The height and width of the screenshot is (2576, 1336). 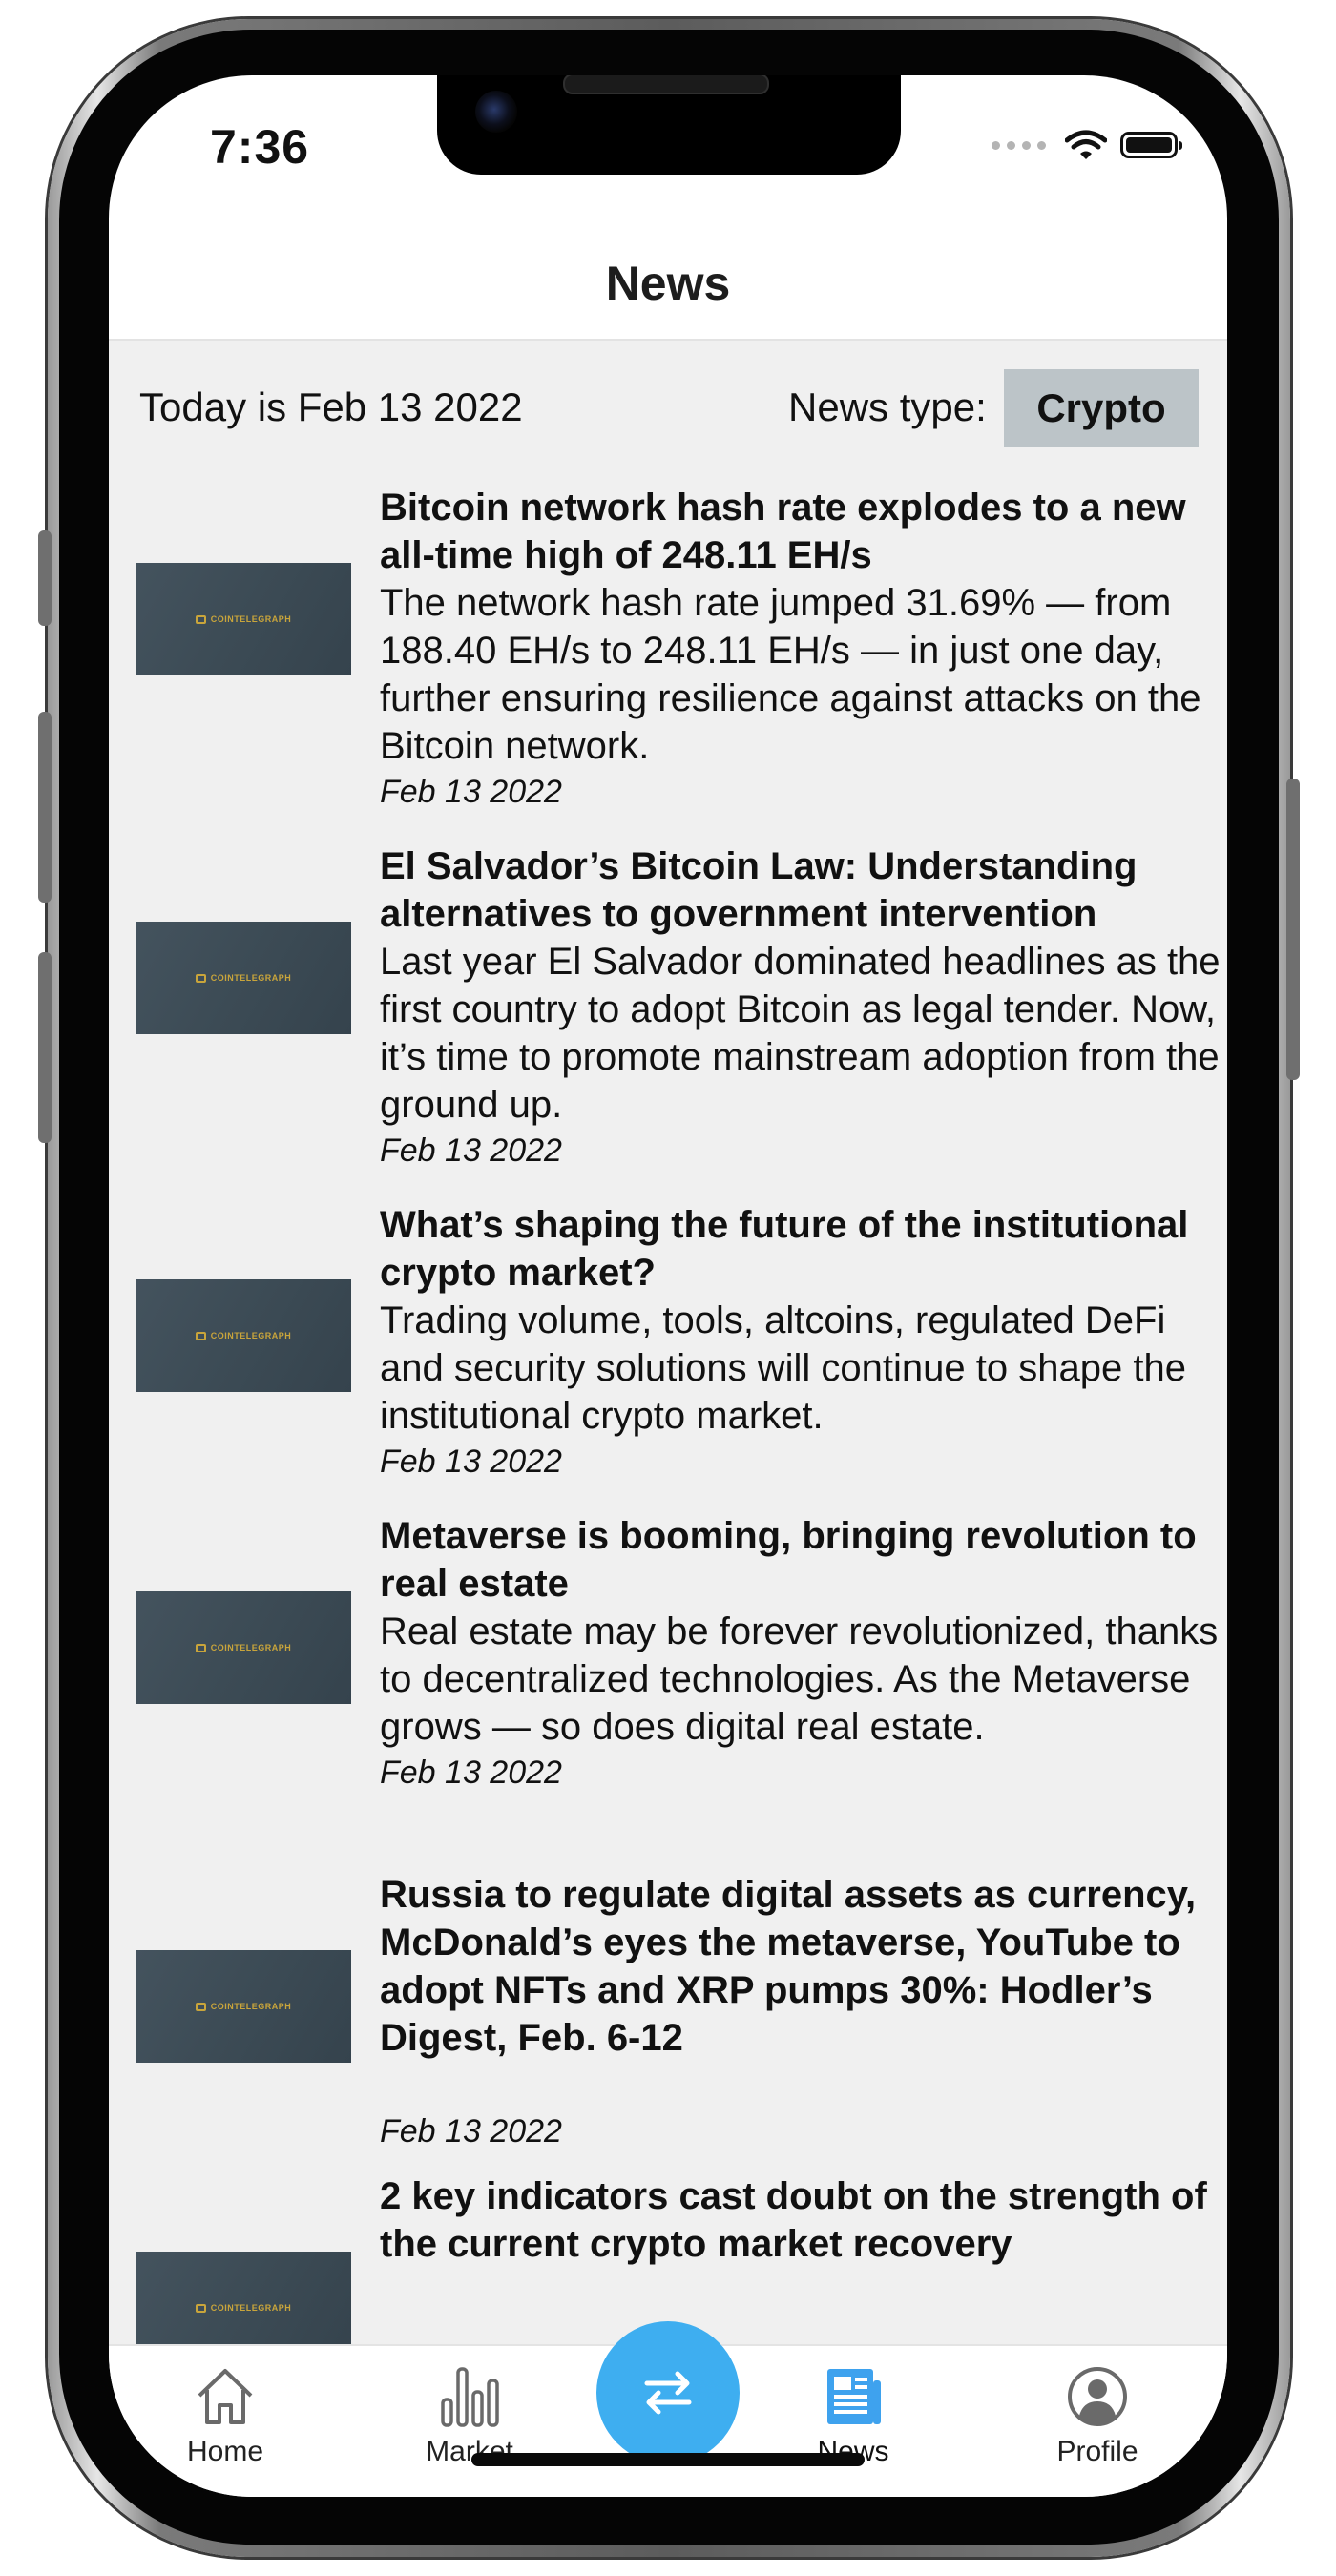 I want to click on page-title: News, so click(x=668, y=283).